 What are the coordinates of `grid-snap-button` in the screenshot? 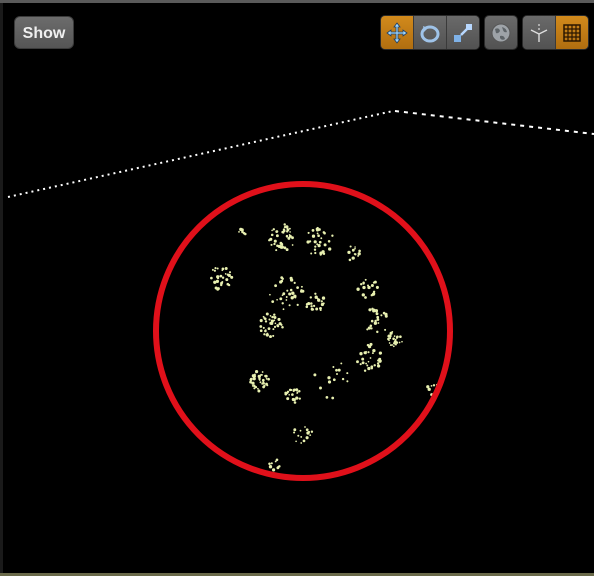 It's located at (572, 32).